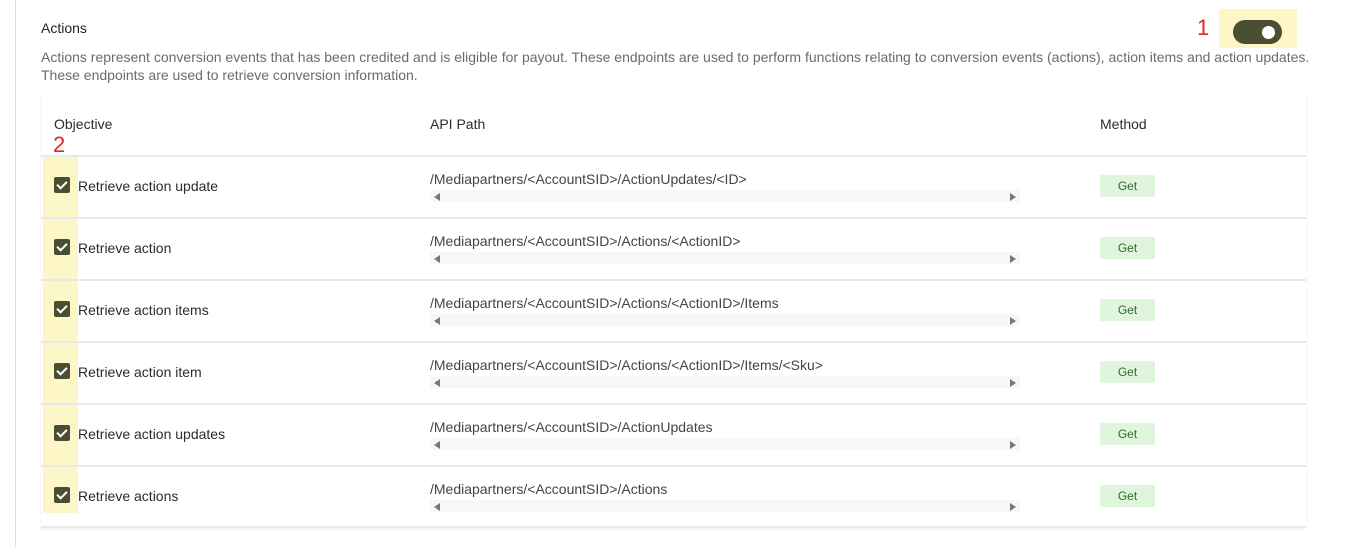  Describe the element at coordinates (1123, 124) in the screenshot. I see `header-method: Method` at that location.